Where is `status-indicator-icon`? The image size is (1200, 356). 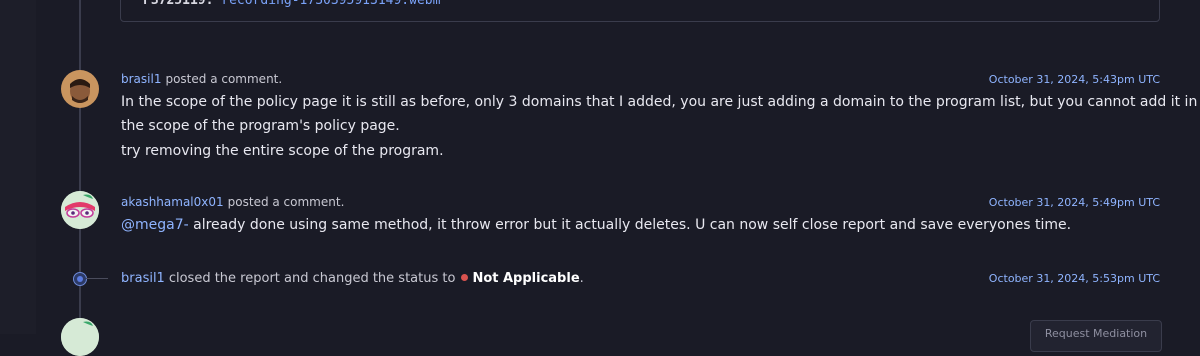
status-indicator-icon is located at coordinates (465, 277).